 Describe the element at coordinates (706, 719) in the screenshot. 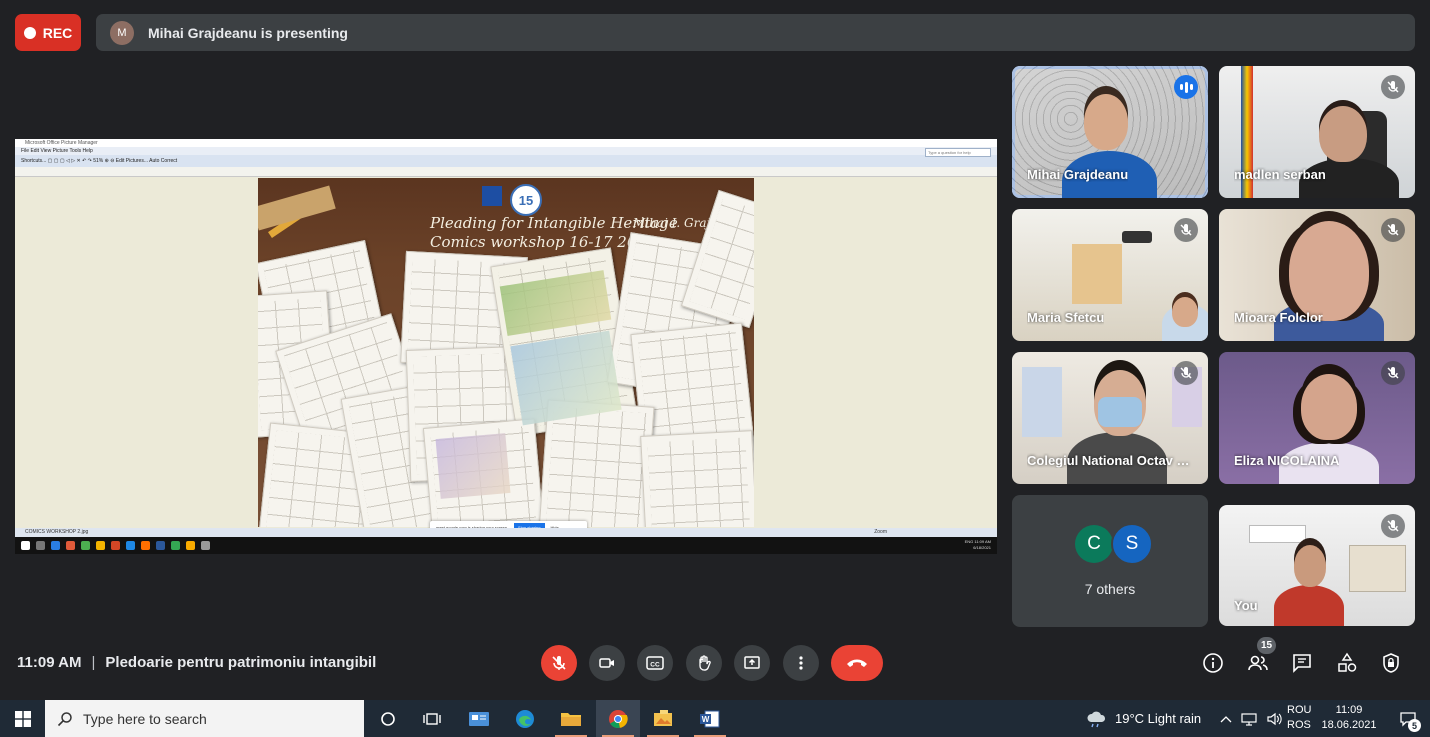

I see `svg-text: W` at that location.